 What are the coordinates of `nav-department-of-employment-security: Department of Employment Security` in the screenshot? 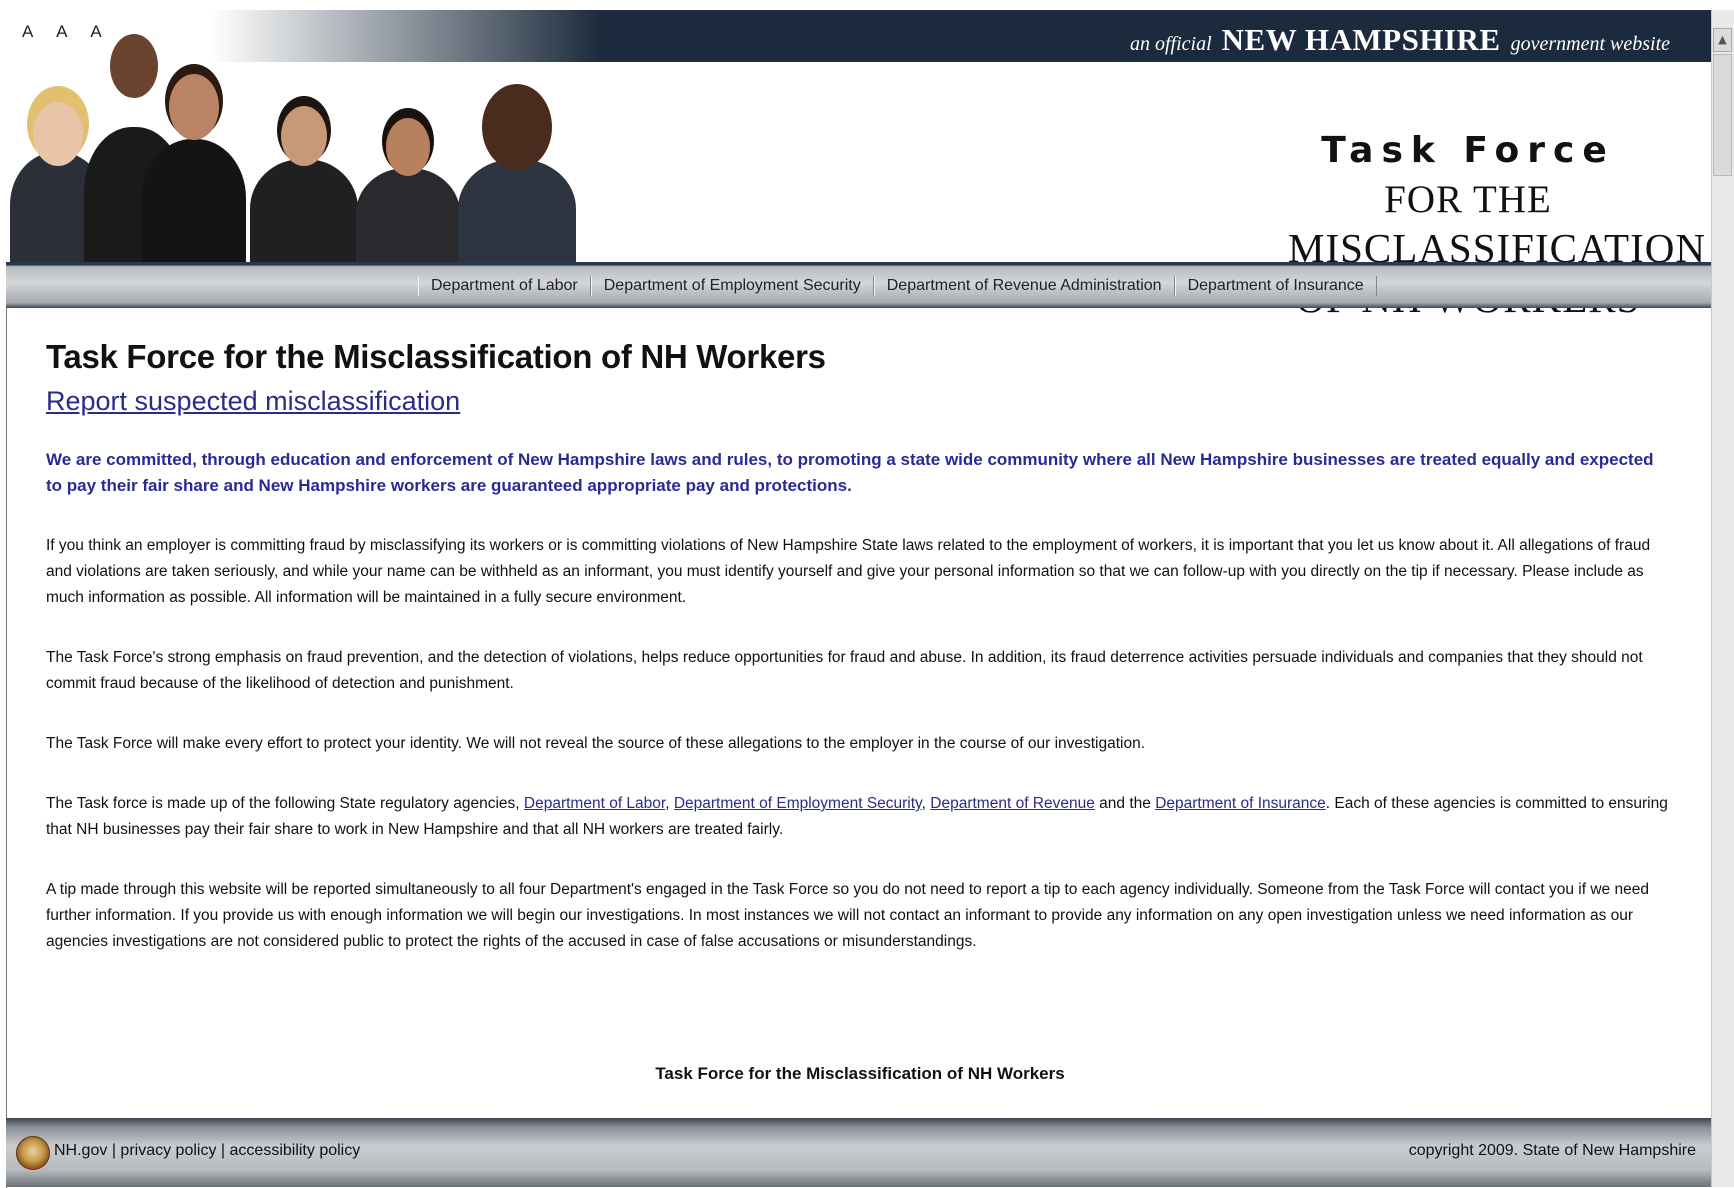 It's located at (732, 286).